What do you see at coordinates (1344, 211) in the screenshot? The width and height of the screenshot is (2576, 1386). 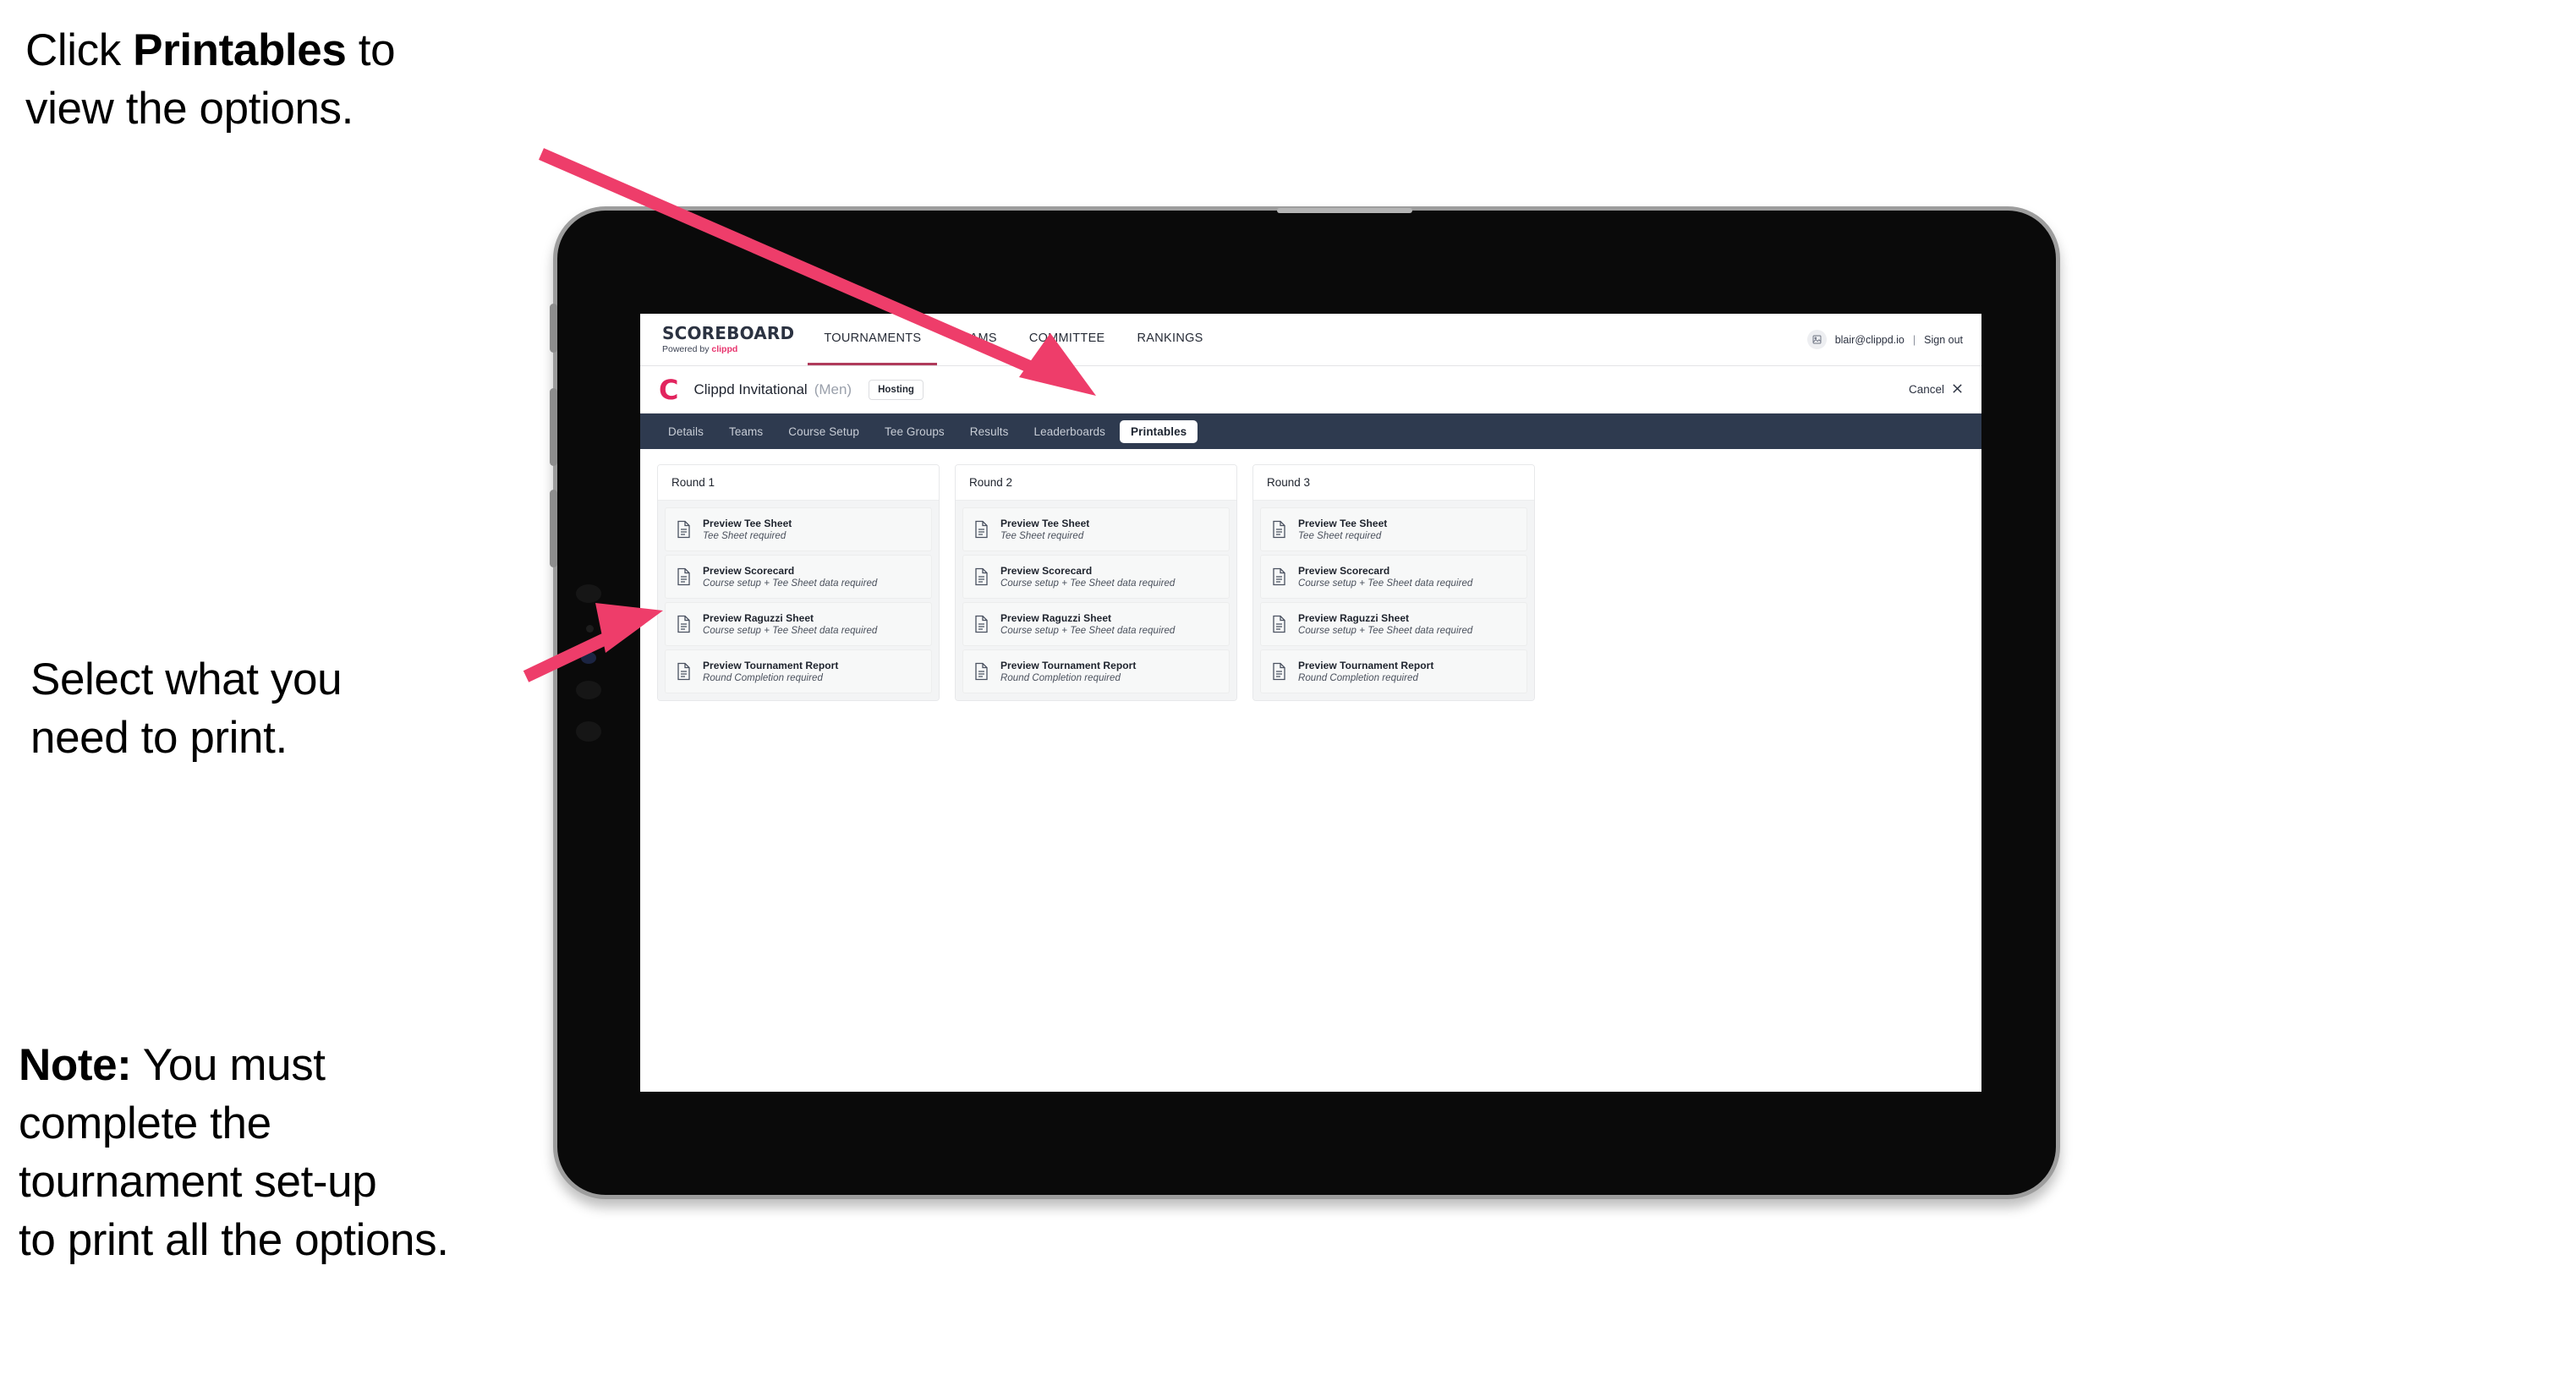 I see `tablet-top-speaker` at bounding box center [1344, 211].